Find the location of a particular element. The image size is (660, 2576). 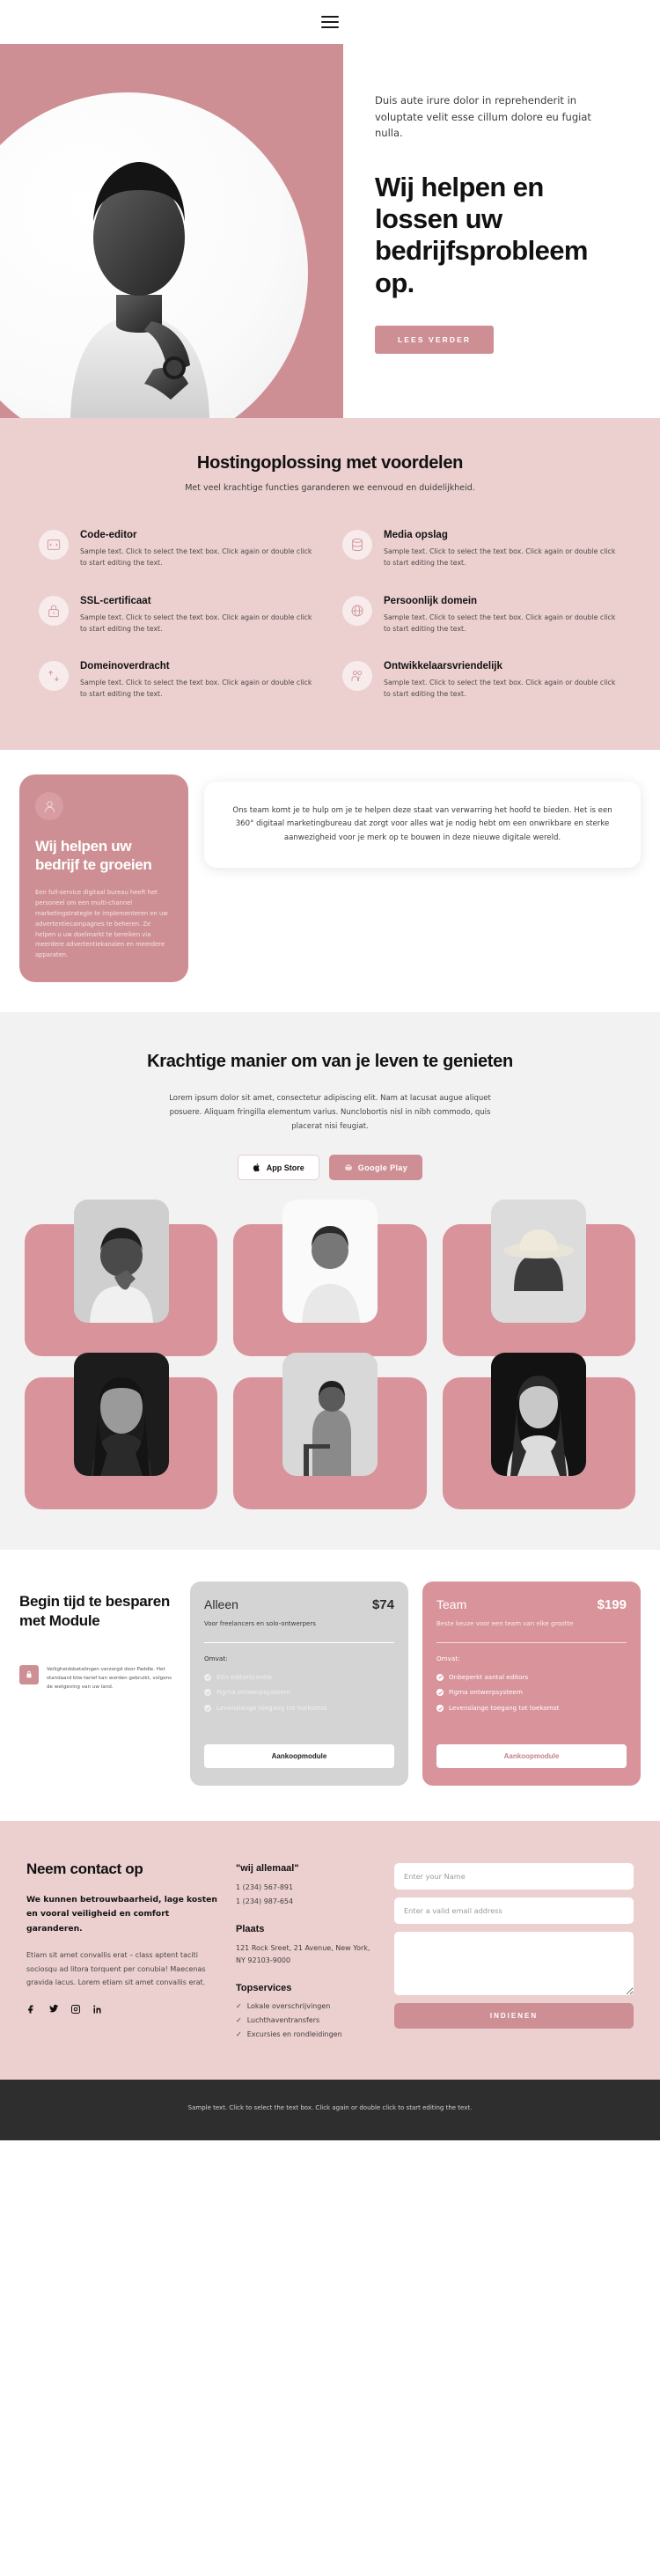

team-member-card: Nicole Scavo Manager is located at coordinates (539, 1431).